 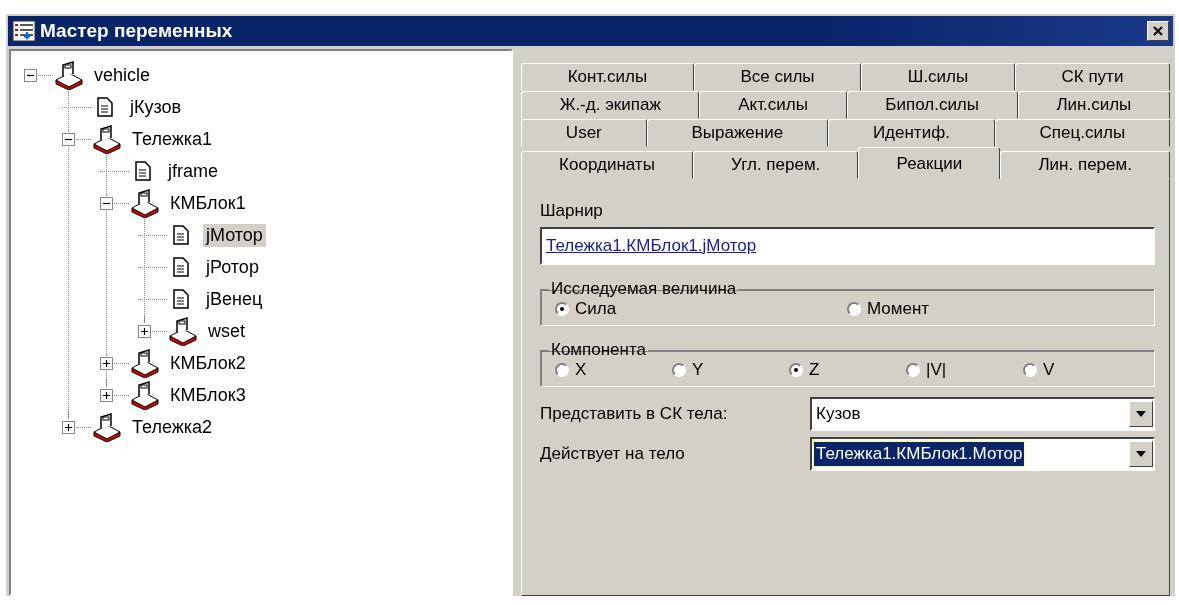 I want to click on tab: Все силы, so click(x=777, y=77).